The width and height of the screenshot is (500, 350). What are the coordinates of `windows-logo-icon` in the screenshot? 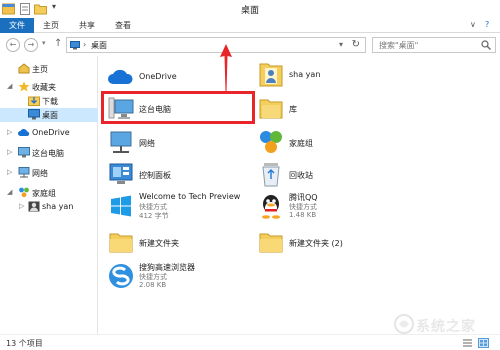 It's located at (121, 206).